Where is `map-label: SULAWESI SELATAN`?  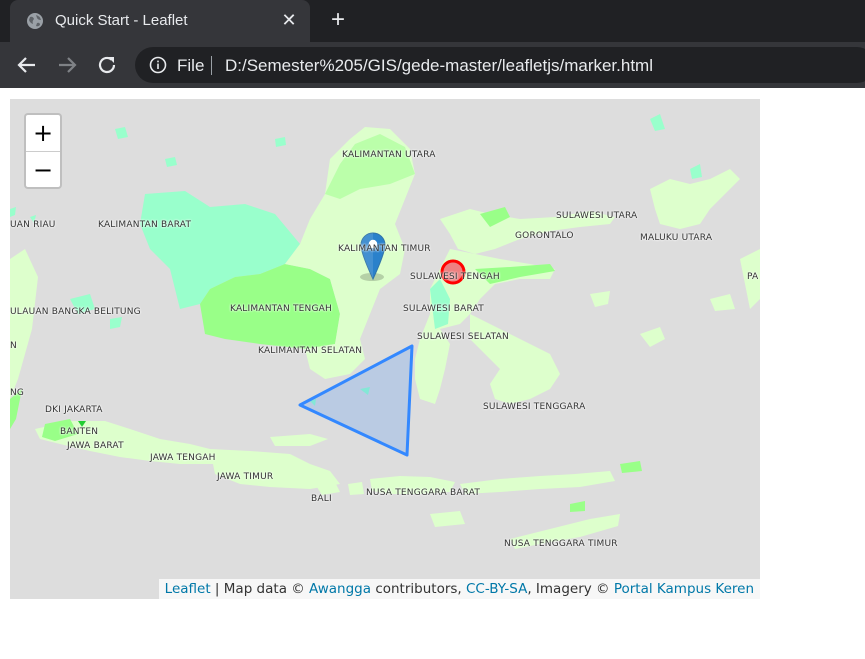 map-label: SULAWESI SELATAN is located at coordinates (463, 337).